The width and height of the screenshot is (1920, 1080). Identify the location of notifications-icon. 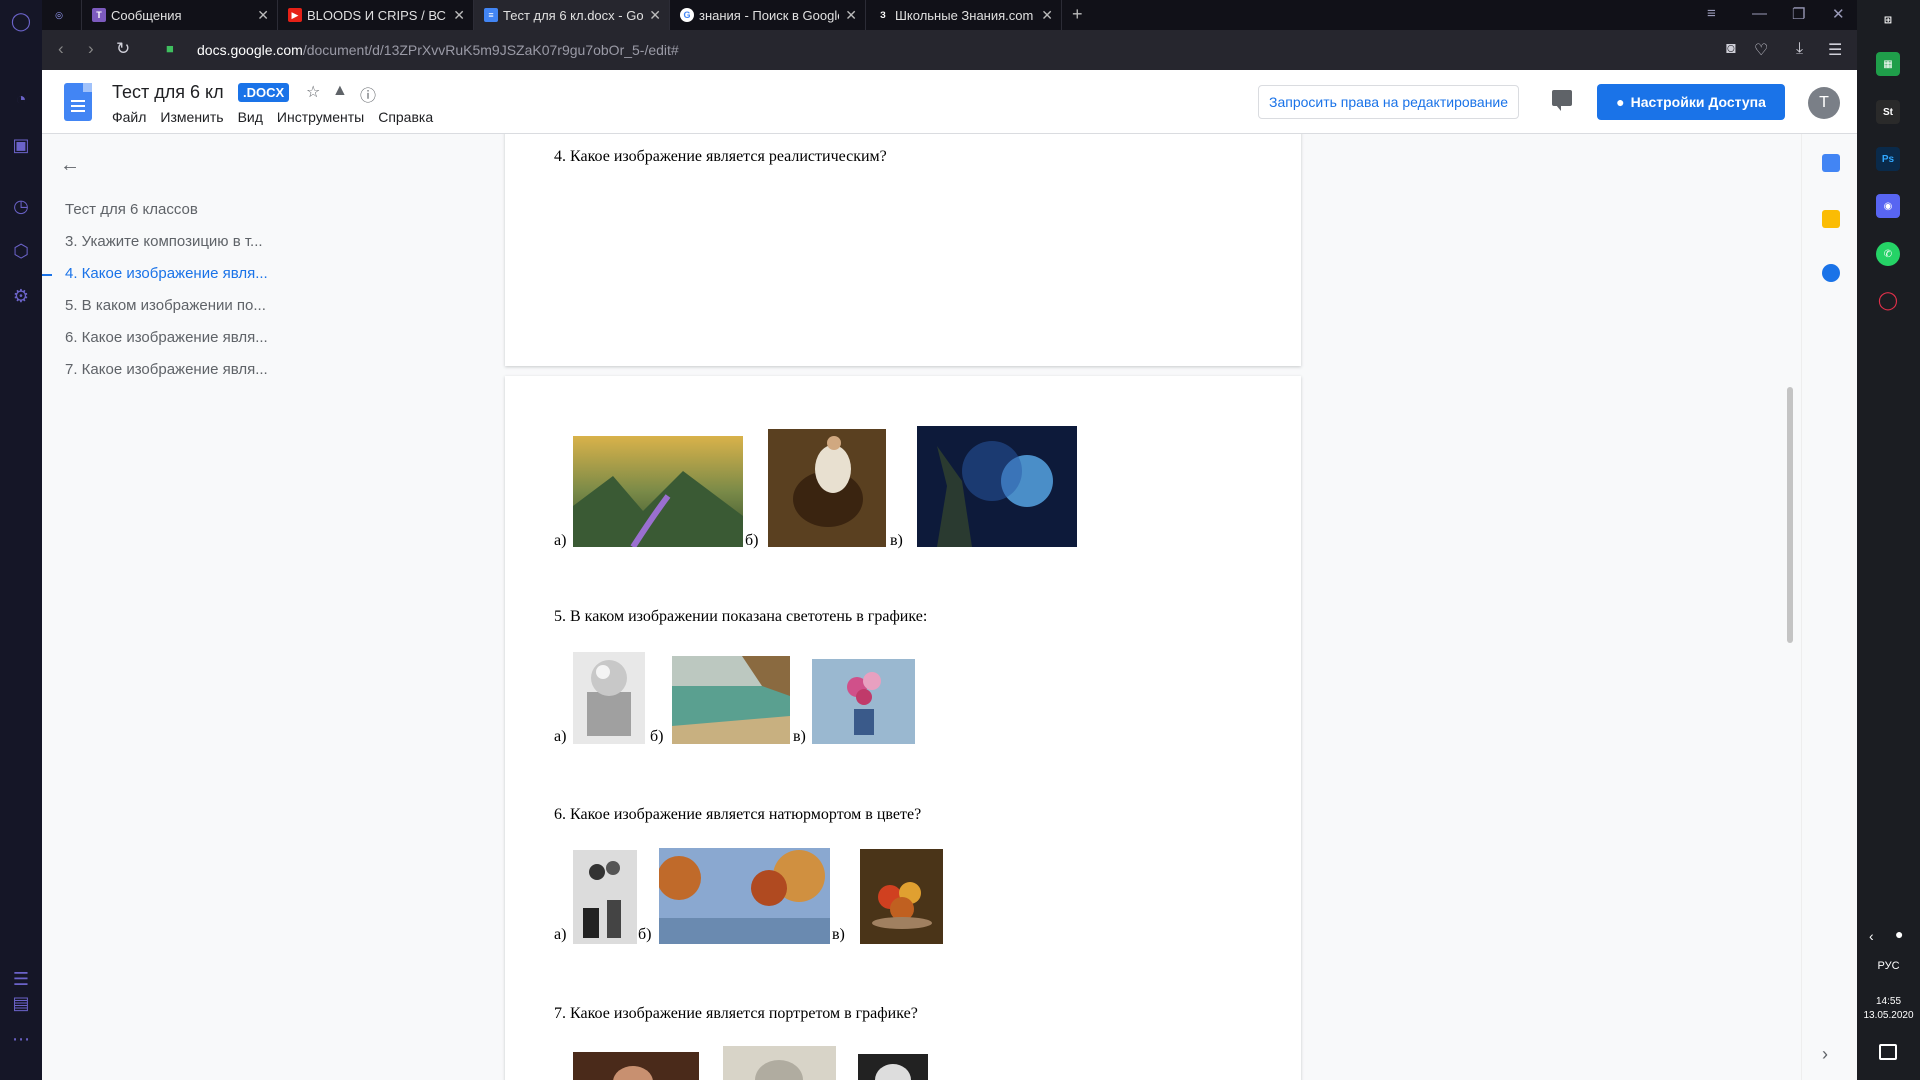
(1888, 1052).